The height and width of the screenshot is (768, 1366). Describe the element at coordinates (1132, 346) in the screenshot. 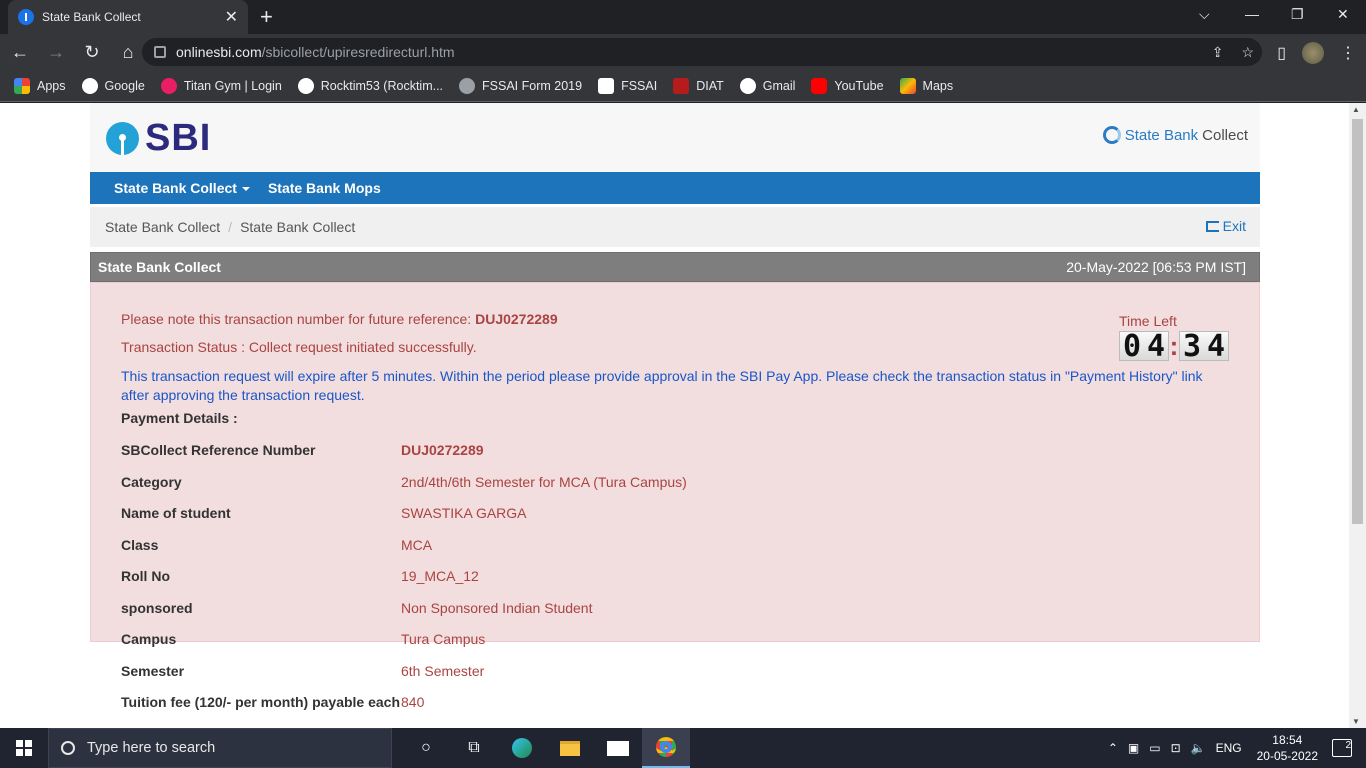

I see `timer-digit: 0` at that location.